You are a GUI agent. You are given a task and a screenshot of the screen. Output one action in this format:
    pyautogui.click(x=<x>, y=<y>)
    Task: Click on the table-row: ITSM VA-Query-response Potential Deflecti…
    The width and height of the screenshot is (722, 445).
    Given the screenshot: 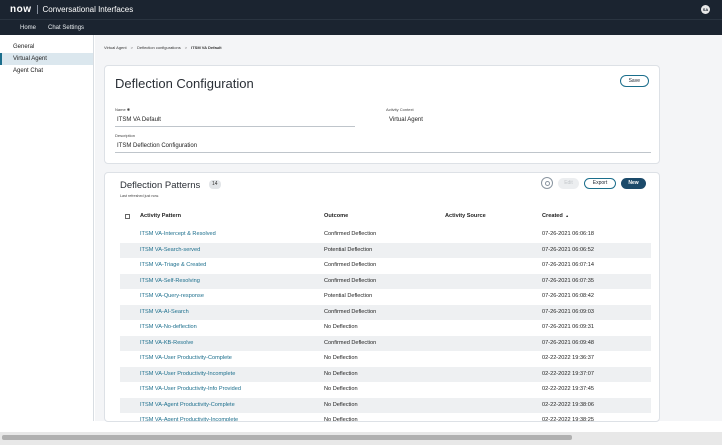 What is the action you would take?
    pyautogui.click(x=382, y=297)
    